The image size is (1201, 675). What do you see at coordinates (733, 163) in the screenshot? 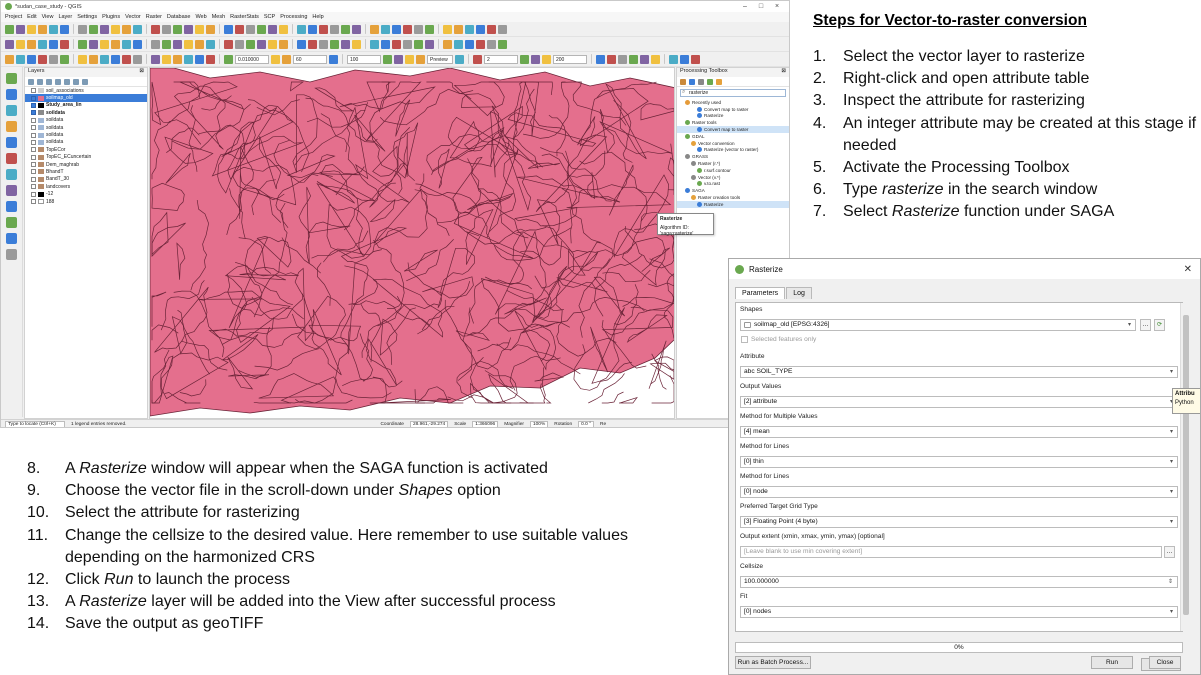
I see `toolbox-tree-item: Raster (r.*)` at bounding box center [733, 163].